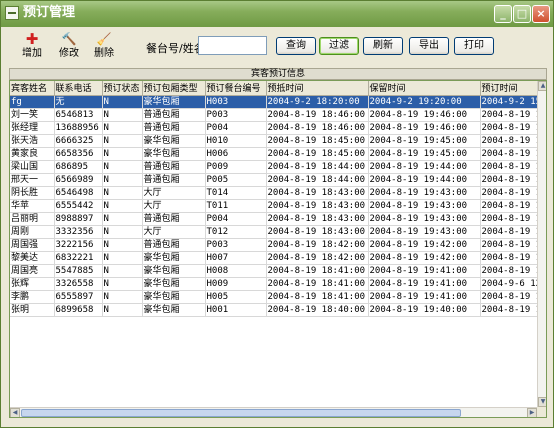 This screenshot has width=554, height=428. I want to click on table-cell: P003, so click(236, 245).